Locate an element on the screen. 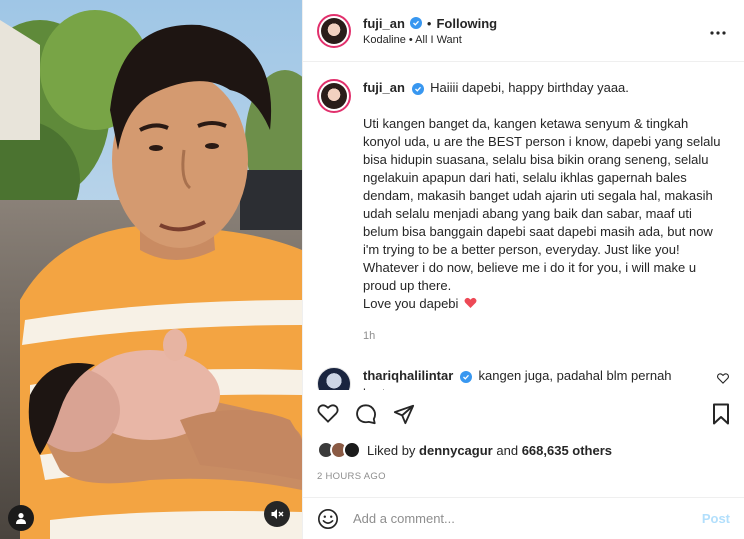  person-icon is located at coordinates (21, 518).